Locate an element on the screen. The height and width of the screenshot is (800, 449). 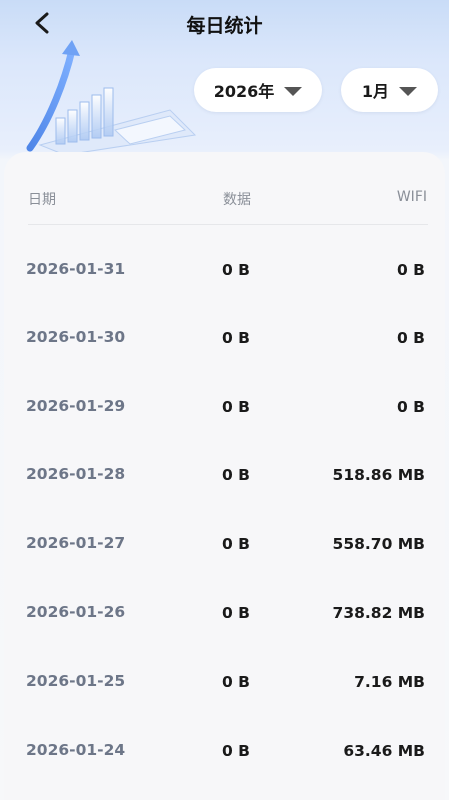
table-row: 2026-01-29 0 B 0 B is located at coordinates (224, 406).